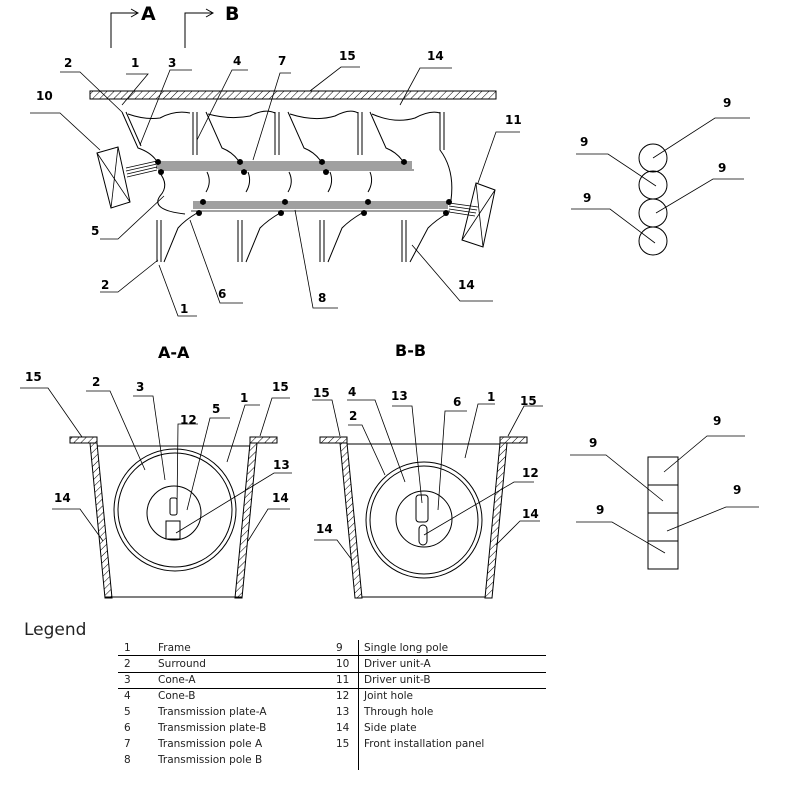 The image size is (789, 785). I want to click on section-b-b-title: B-B, so click(410, 350).